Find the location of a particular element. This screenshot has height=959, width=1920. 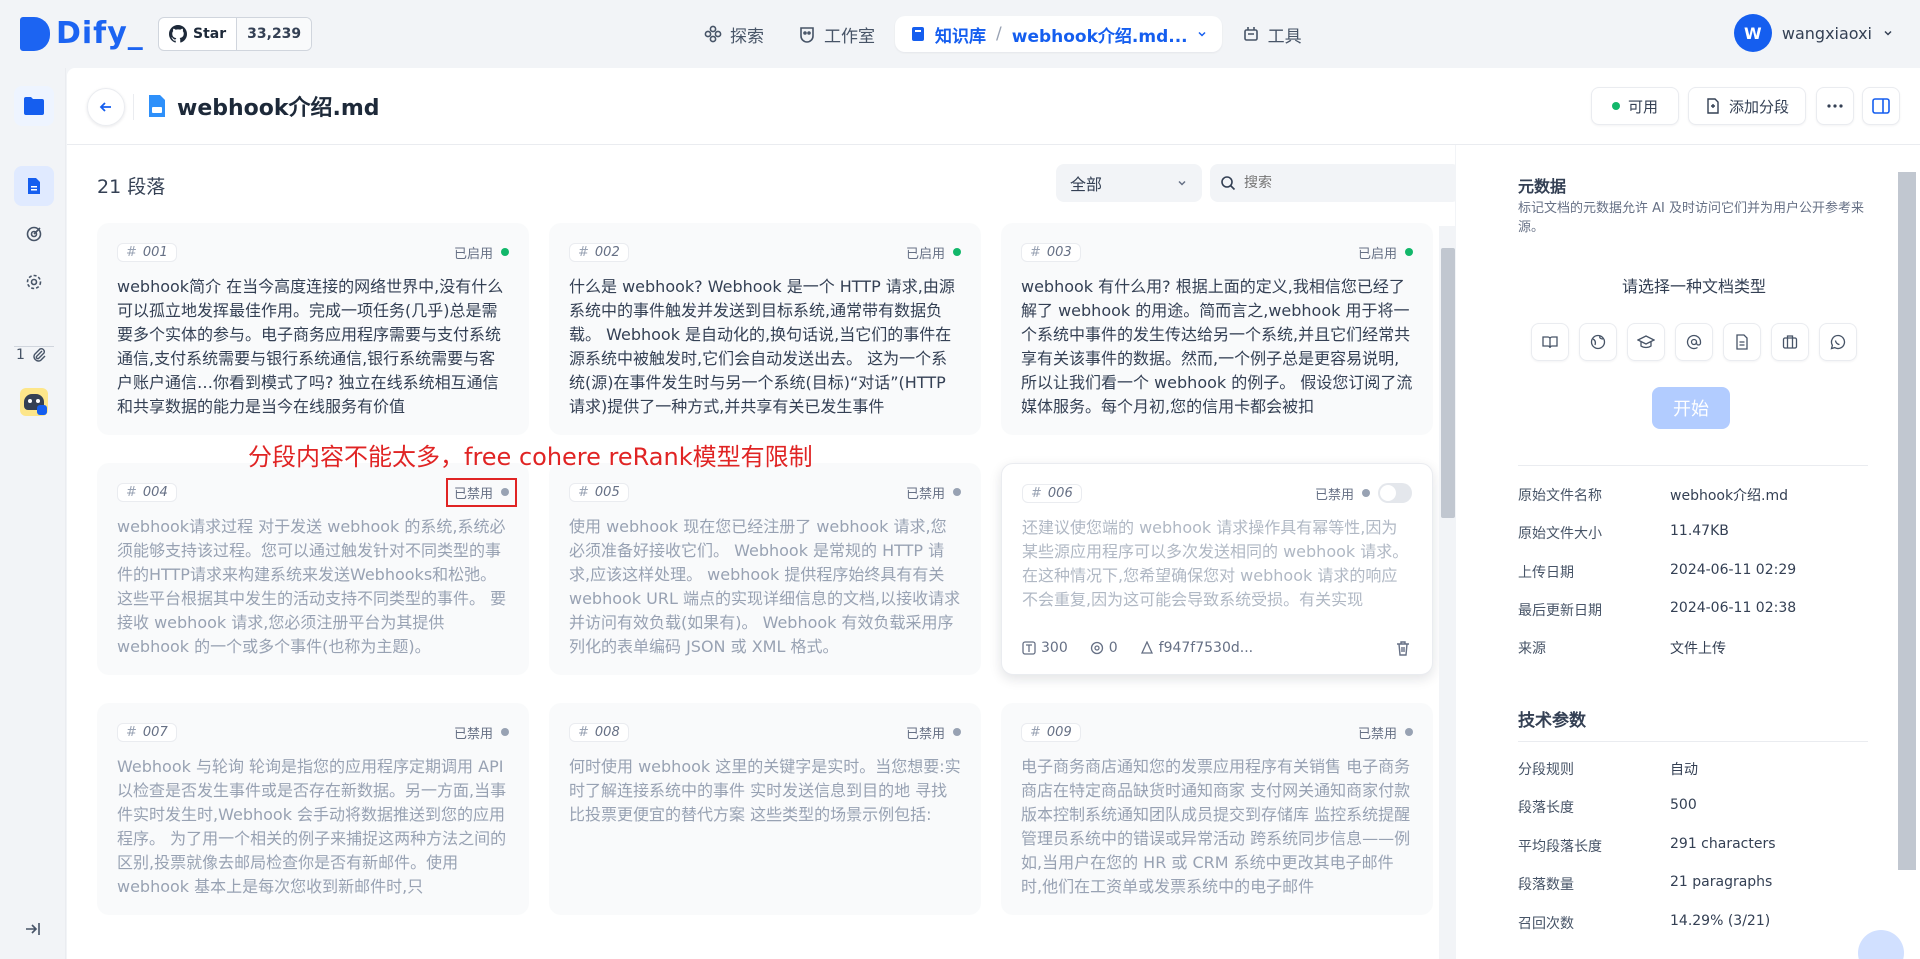

dify-logo: Dify_ is located at coordinates (82, 33).